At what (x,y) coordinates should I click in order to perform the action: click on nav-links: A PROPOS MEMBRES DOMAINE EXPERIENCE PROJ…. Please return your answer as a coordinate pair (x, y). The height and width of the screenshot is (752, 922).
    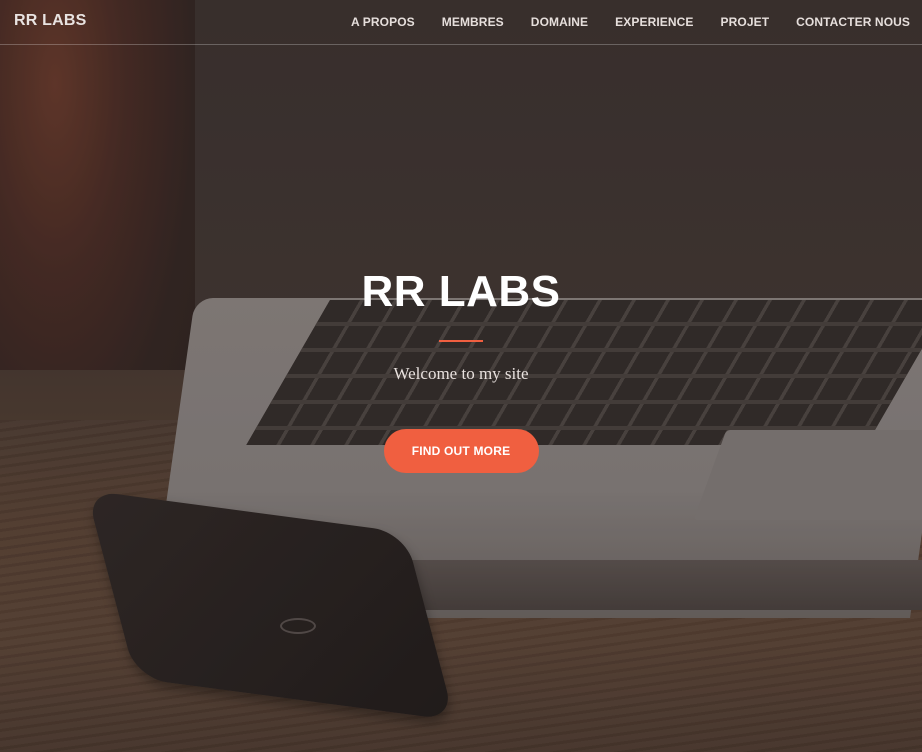
    Looking at the image, I should click on (617, 22).